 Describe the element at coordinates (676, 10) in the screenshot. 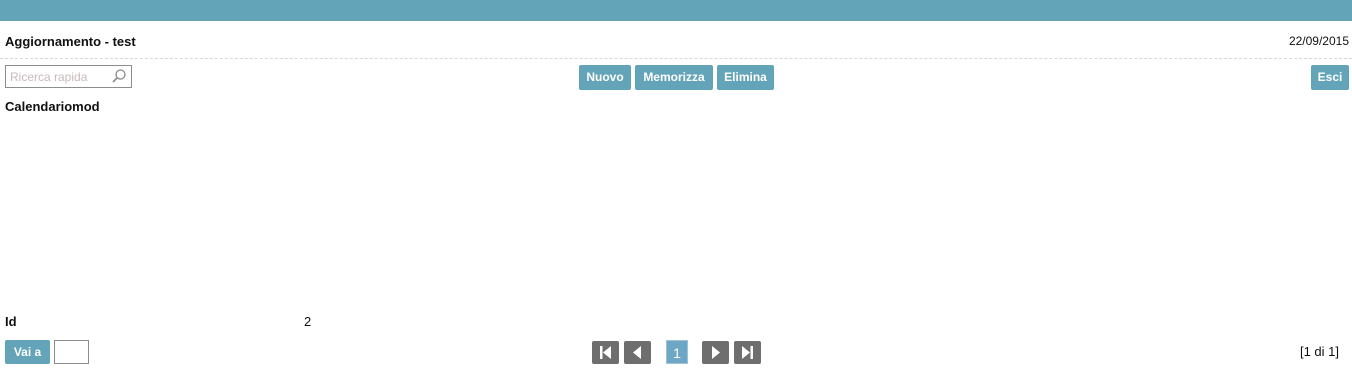

I see `top-bar` at that location.